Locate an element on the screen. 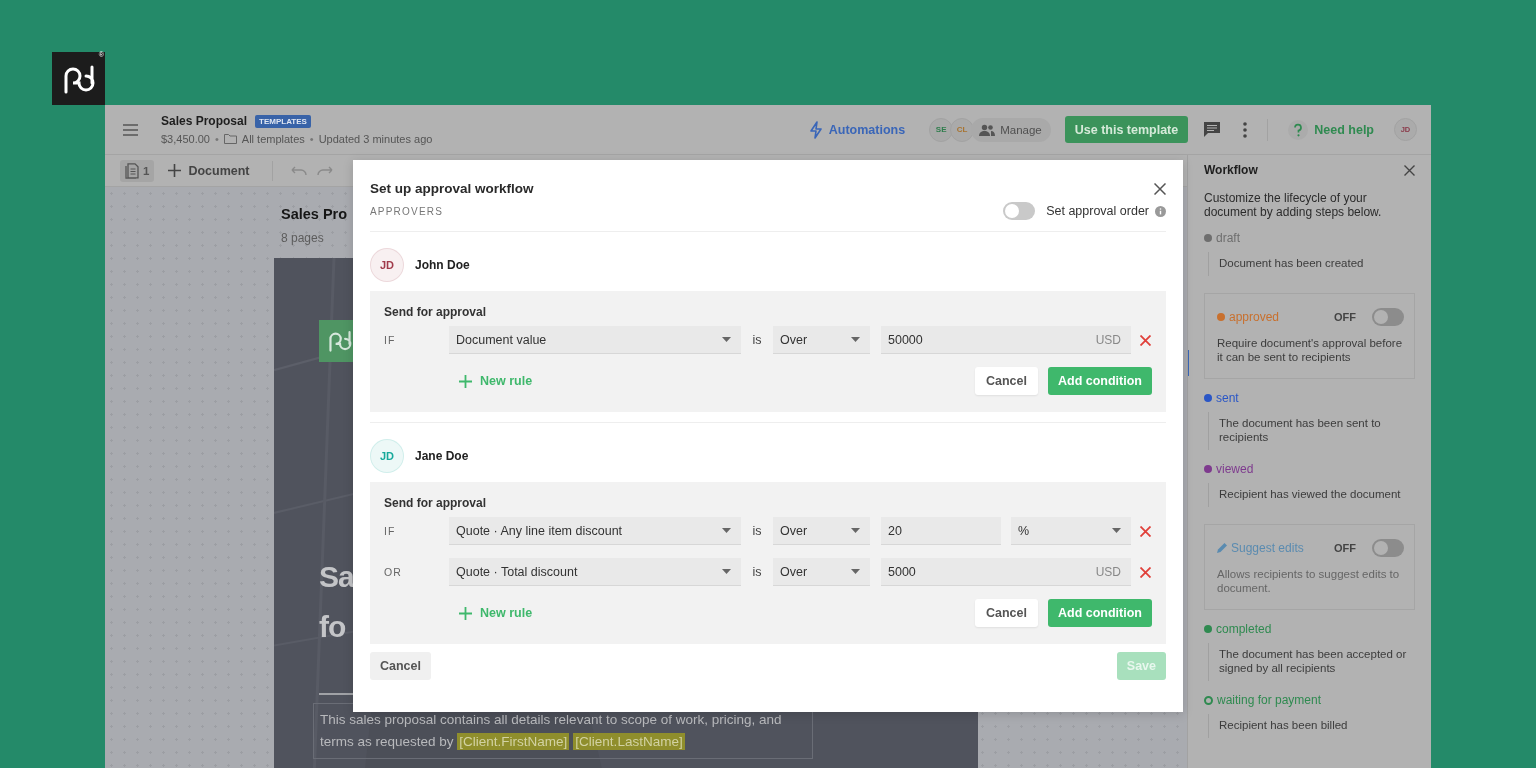 Image resolution: width=1536 pixels, height=768 pixels. step-description: Document has been created is located at coordinates (1311, 264).